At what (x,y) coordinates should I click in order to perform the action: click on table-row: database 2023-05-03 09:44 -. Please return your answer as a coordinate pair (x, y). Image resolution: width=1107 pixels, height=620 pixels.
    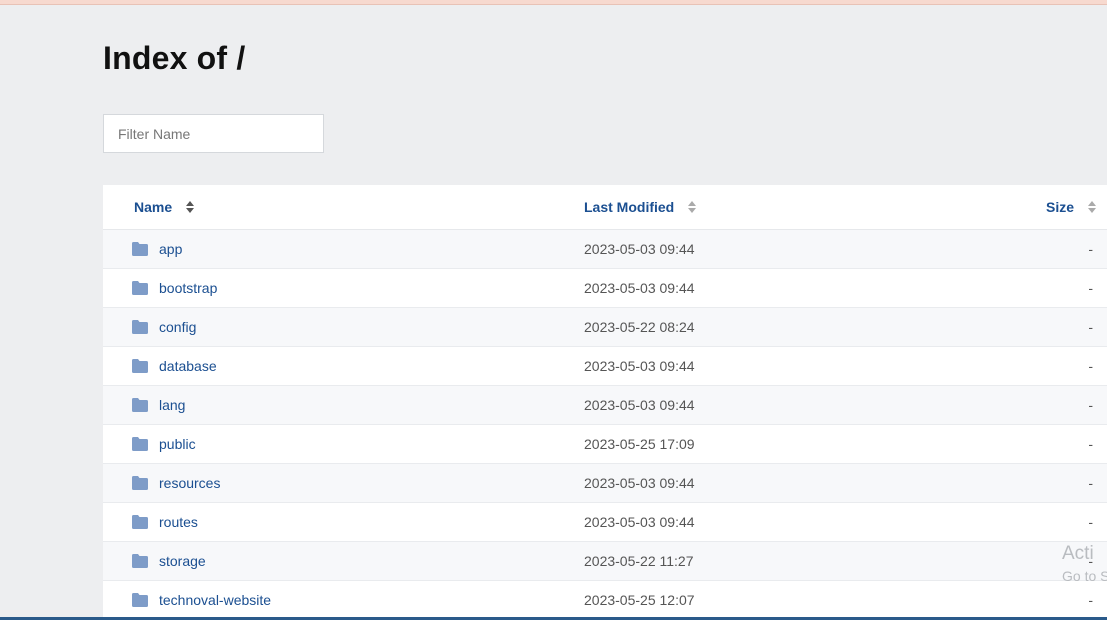
    Looking at the image, I should click on (605, 366).